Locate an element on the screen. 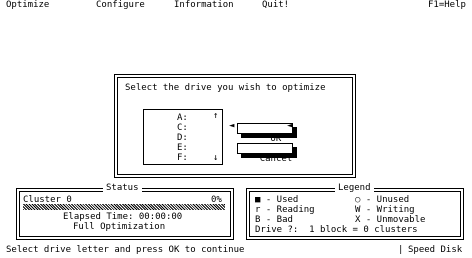 This screenshot has height=258, width=472. menu-help: F1=Help is located at coordinates (447, 5).